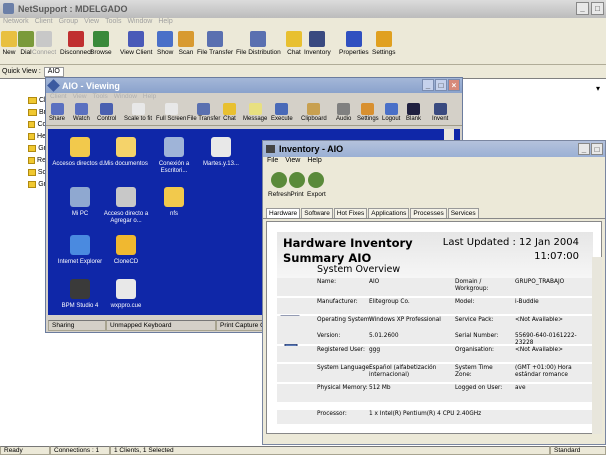 The height and width of the screenshot is (455, 606). I want to click on viewing-menu-tools: Tools, so click(100, 97).